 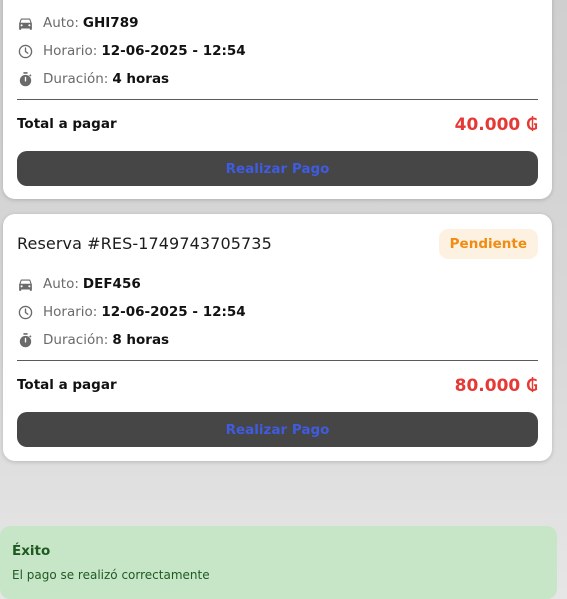 What do you see at coordinates (111, 284) in the screenshot?
I see `car-plate: DEF456` at bounding box center [111, 284].